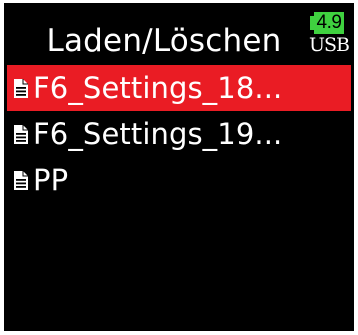 This screenshot has height=335, width=358. What do you see at coordinates (51, 180) in the screenshot?
I see `file-name: PP` at bounding box center [51, 180].